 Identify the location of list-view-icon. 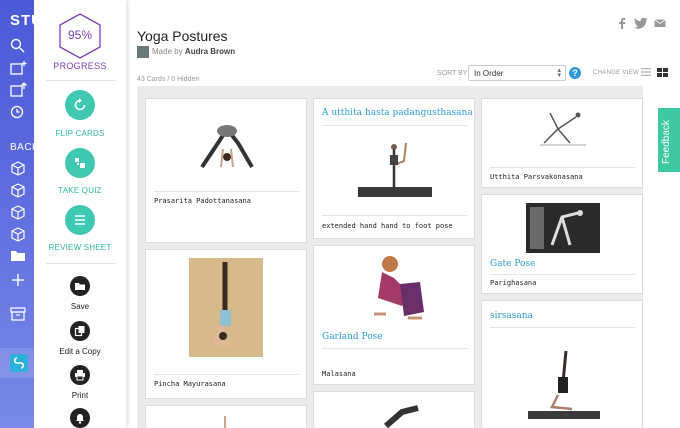
(646, 72).